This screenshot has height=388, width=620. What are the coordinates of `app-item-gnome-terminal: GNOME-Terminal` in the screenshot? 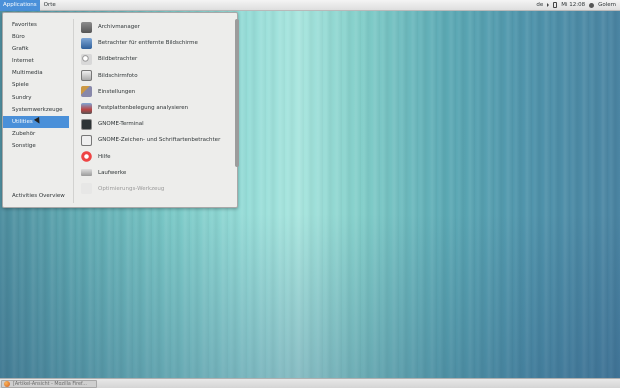 It's located at (156, 124).